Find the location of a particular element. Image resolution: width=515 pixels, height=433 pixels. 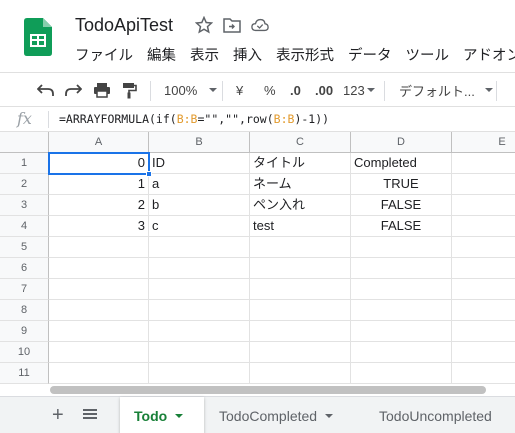

row-header-4: 4 is located at coordinates (24, 226).